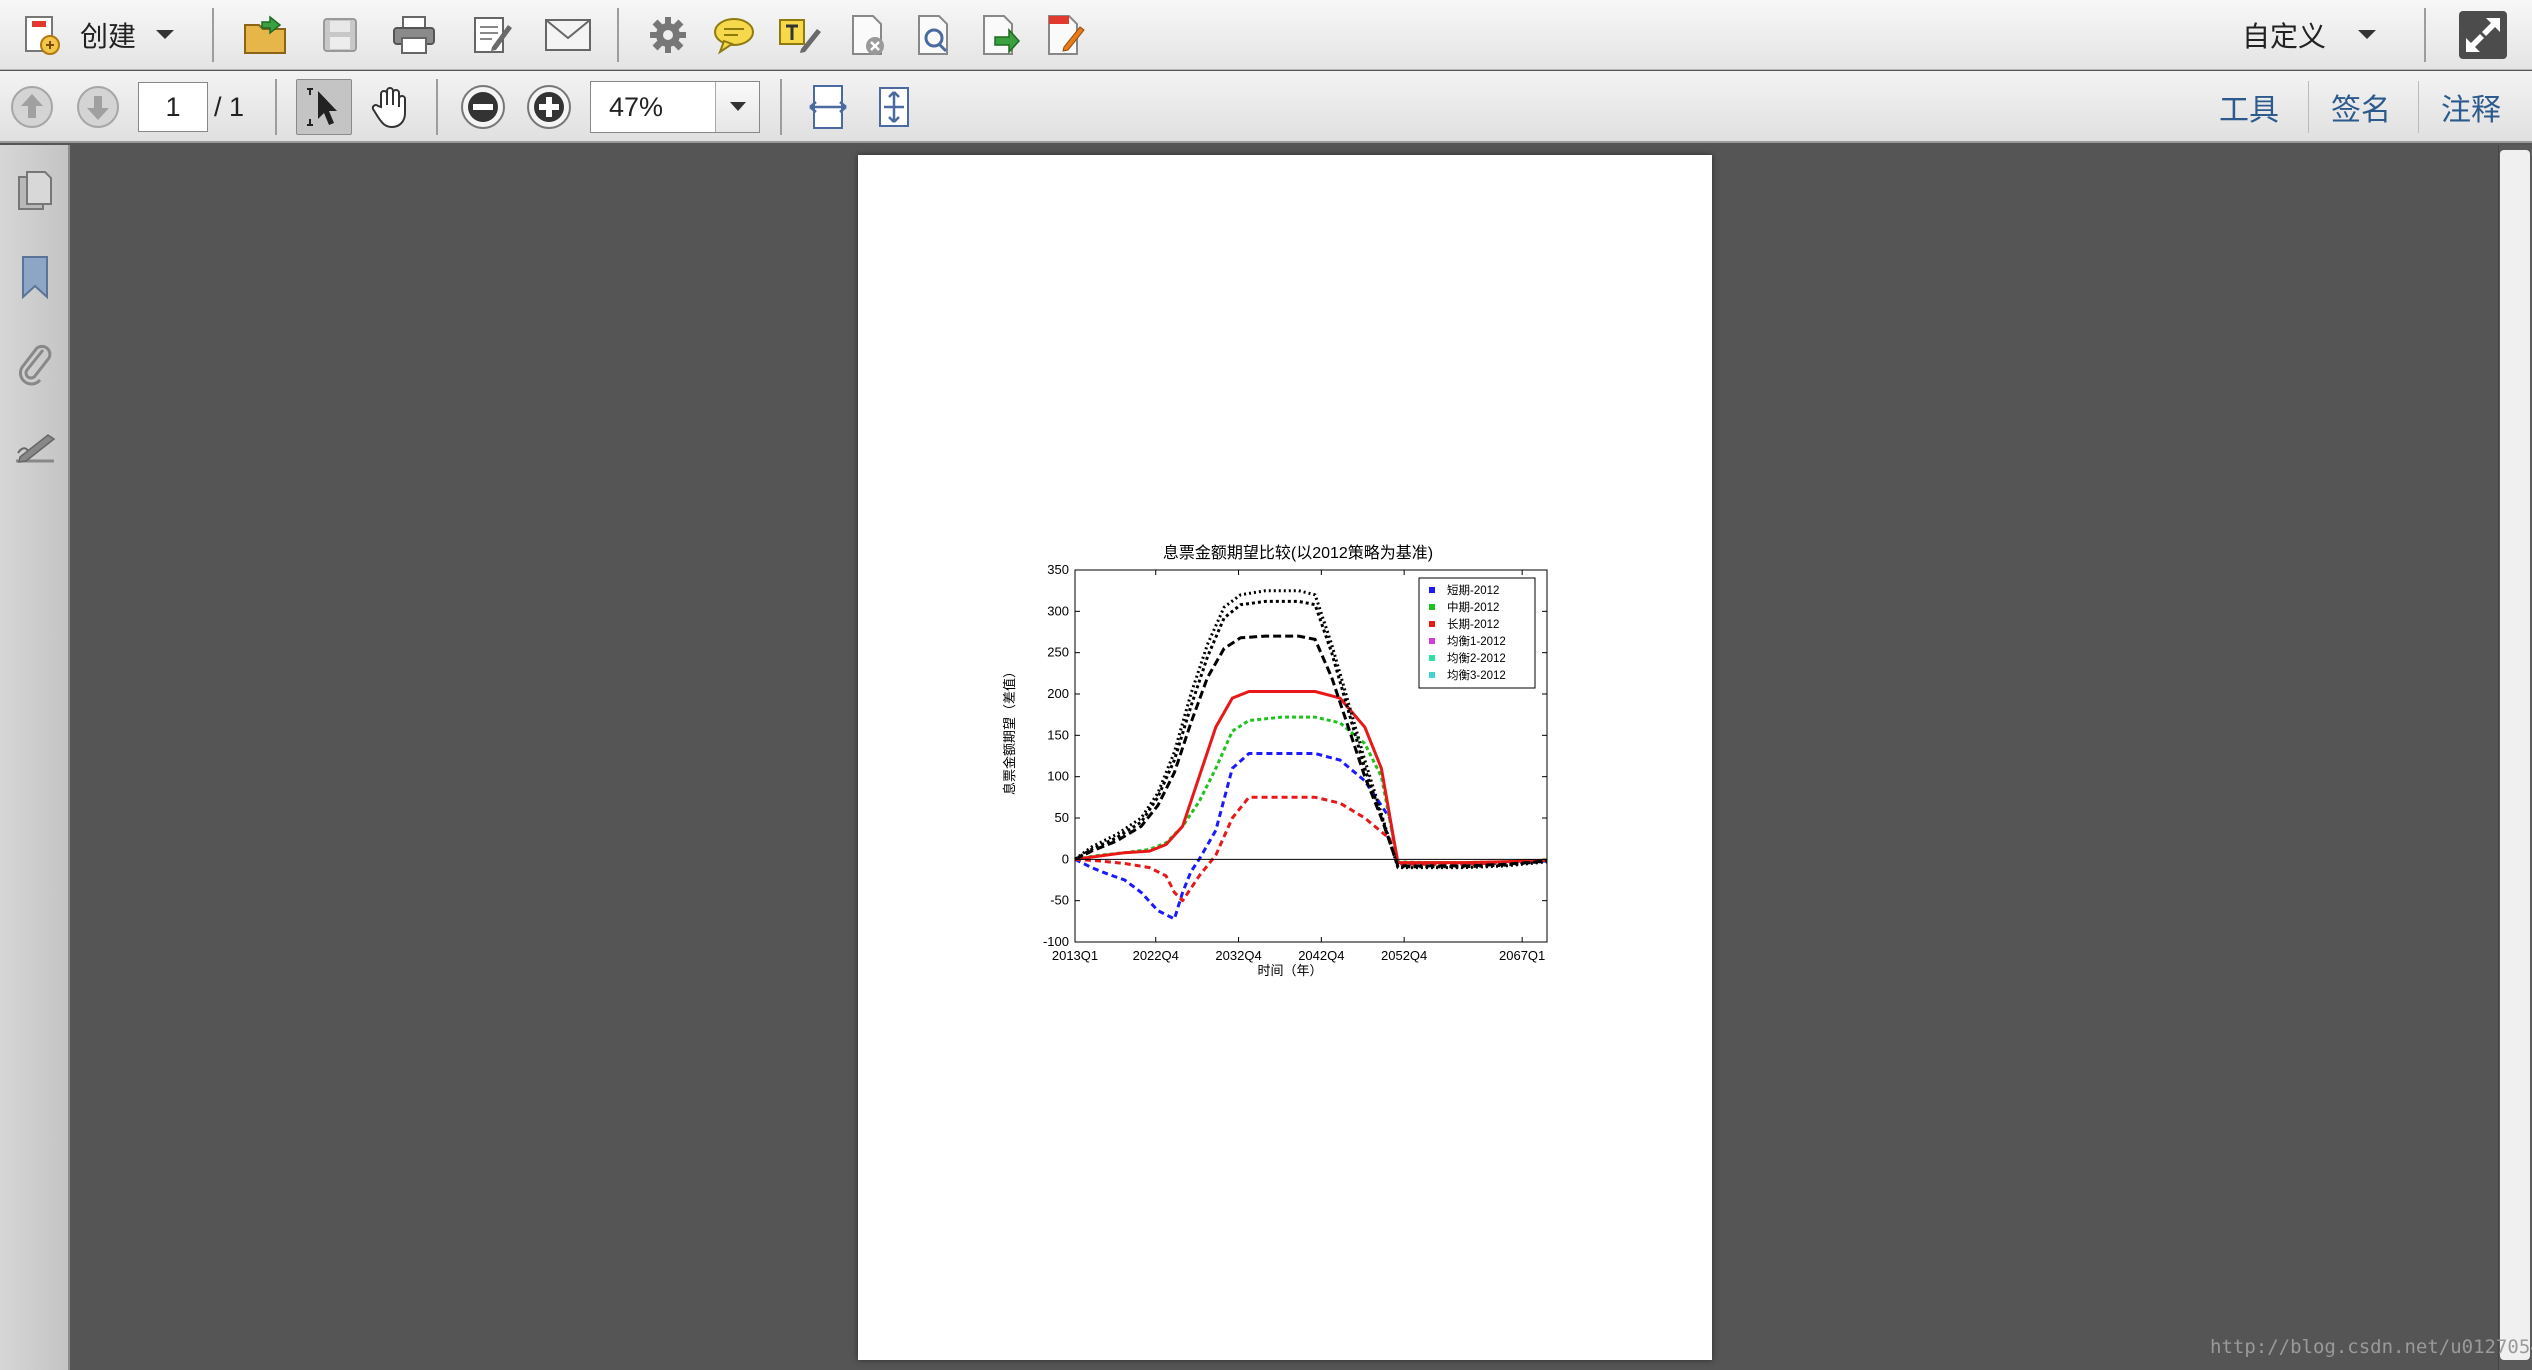  I want to click on page-total-label: / 1, so click(229, 106).